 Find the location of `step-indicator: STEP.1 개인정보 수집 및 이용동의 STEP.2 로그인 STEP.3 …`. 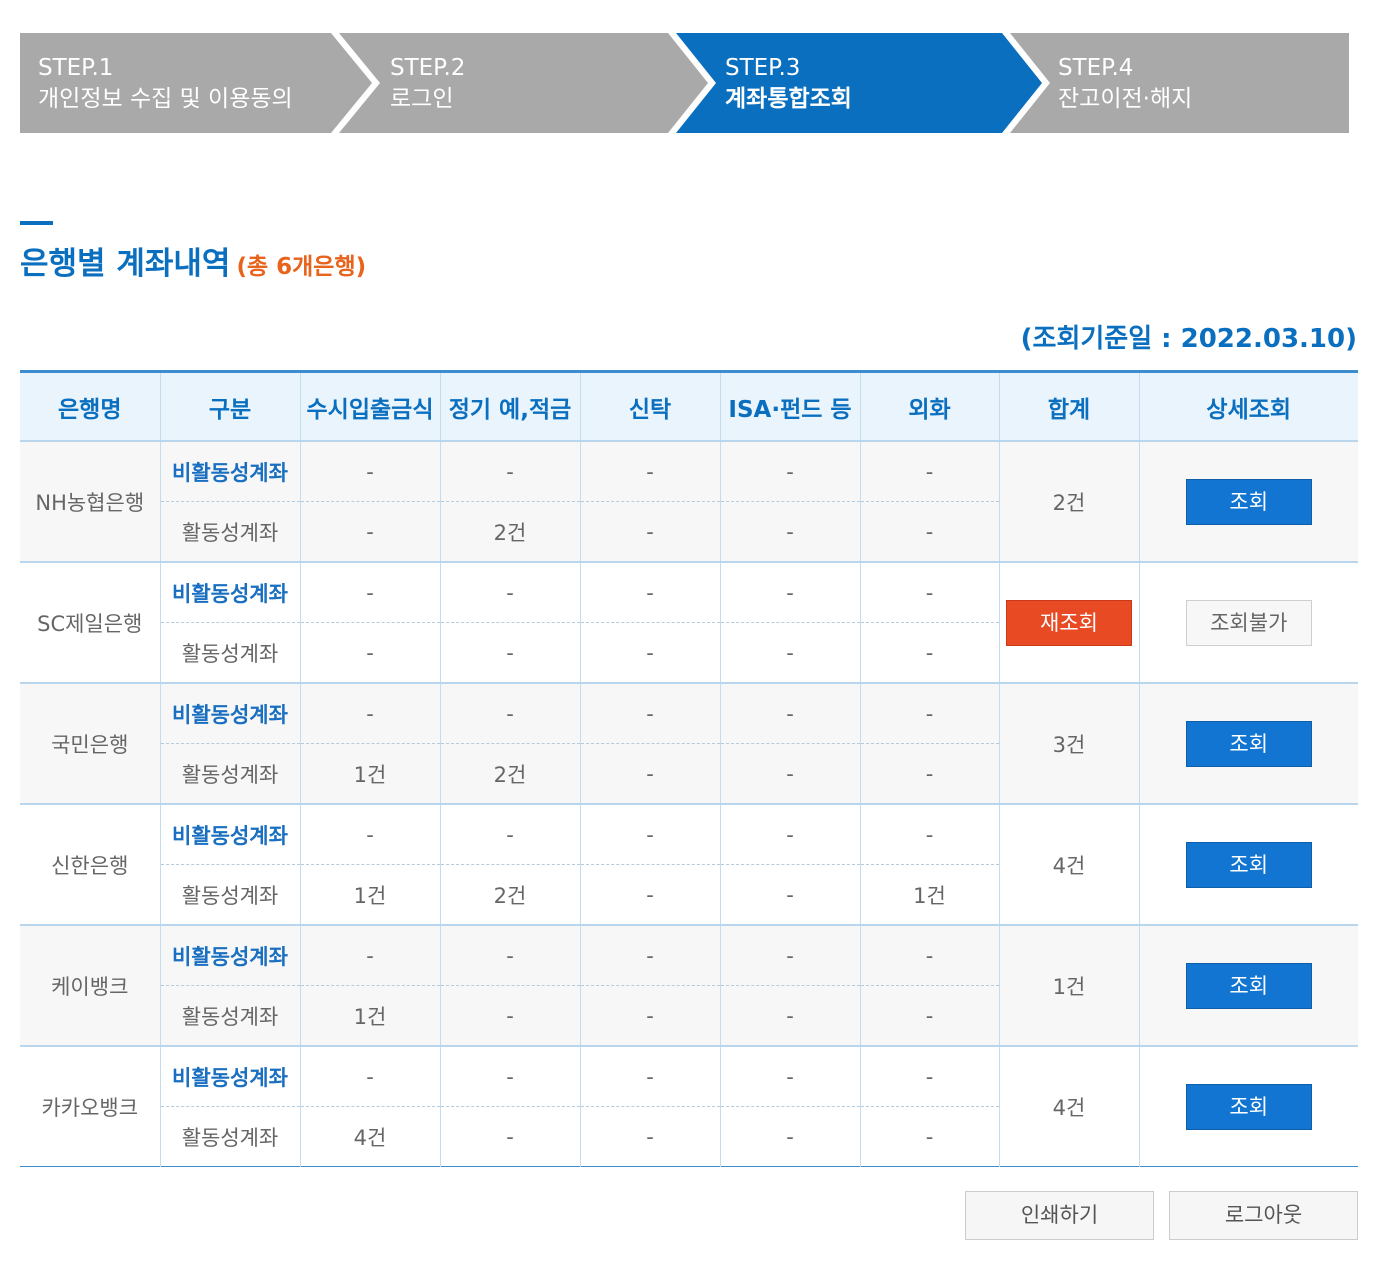

step-indicator: STEP.1 개인정보 수집 및 이용동의 STEP.2 로그인 STEP.3 … is located at coordinates (684, 83).